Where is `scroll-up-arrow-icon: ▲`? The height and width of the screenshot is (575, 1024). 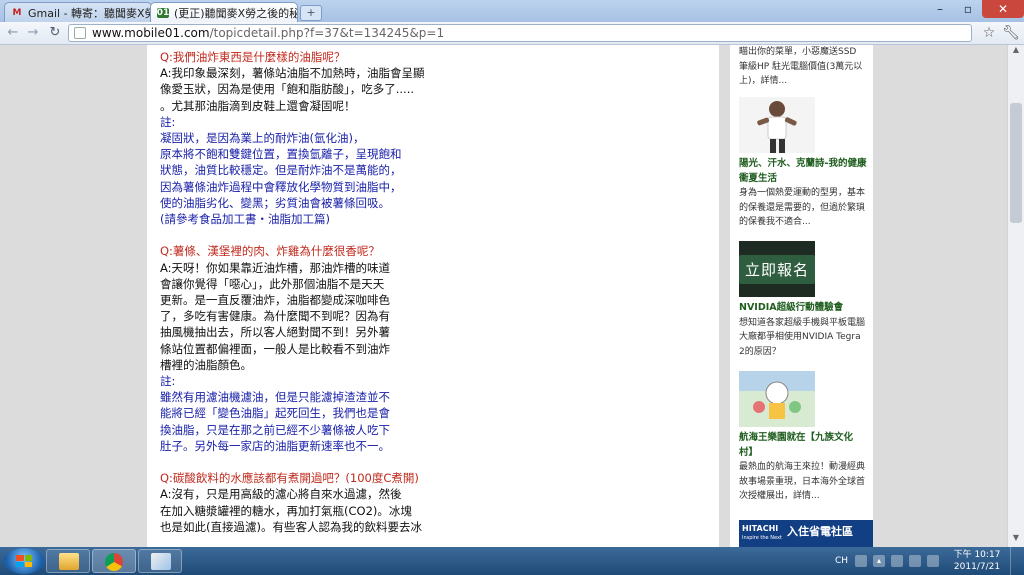 scroll-up-arrow-icon: ▲ is located at coordinates (1016, 52).